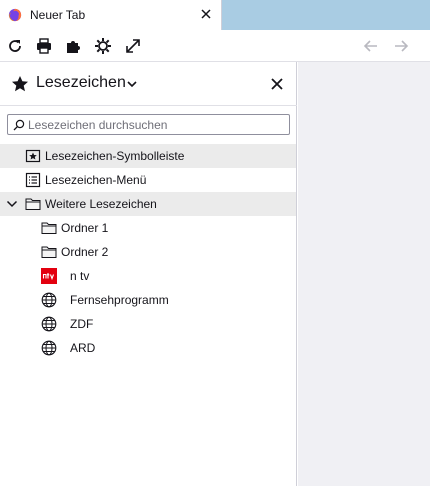  I want to click on tree-item-bookmark: n tv, so click(148, 276).